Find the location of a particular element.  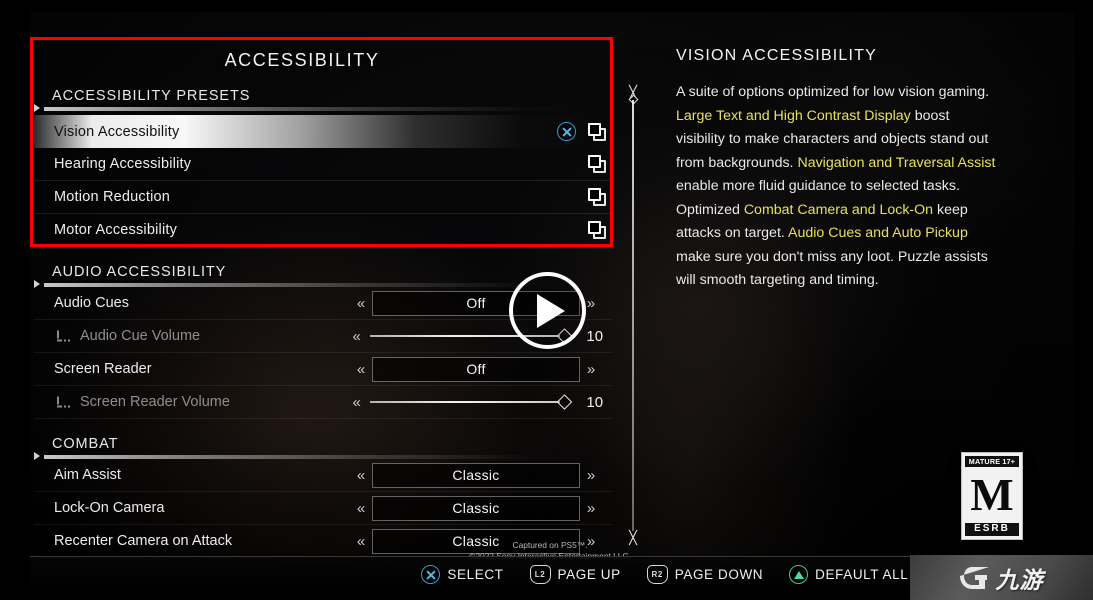

list-item-motor-accessibility: Motor Accessibility is located at coordinates (323, 230).